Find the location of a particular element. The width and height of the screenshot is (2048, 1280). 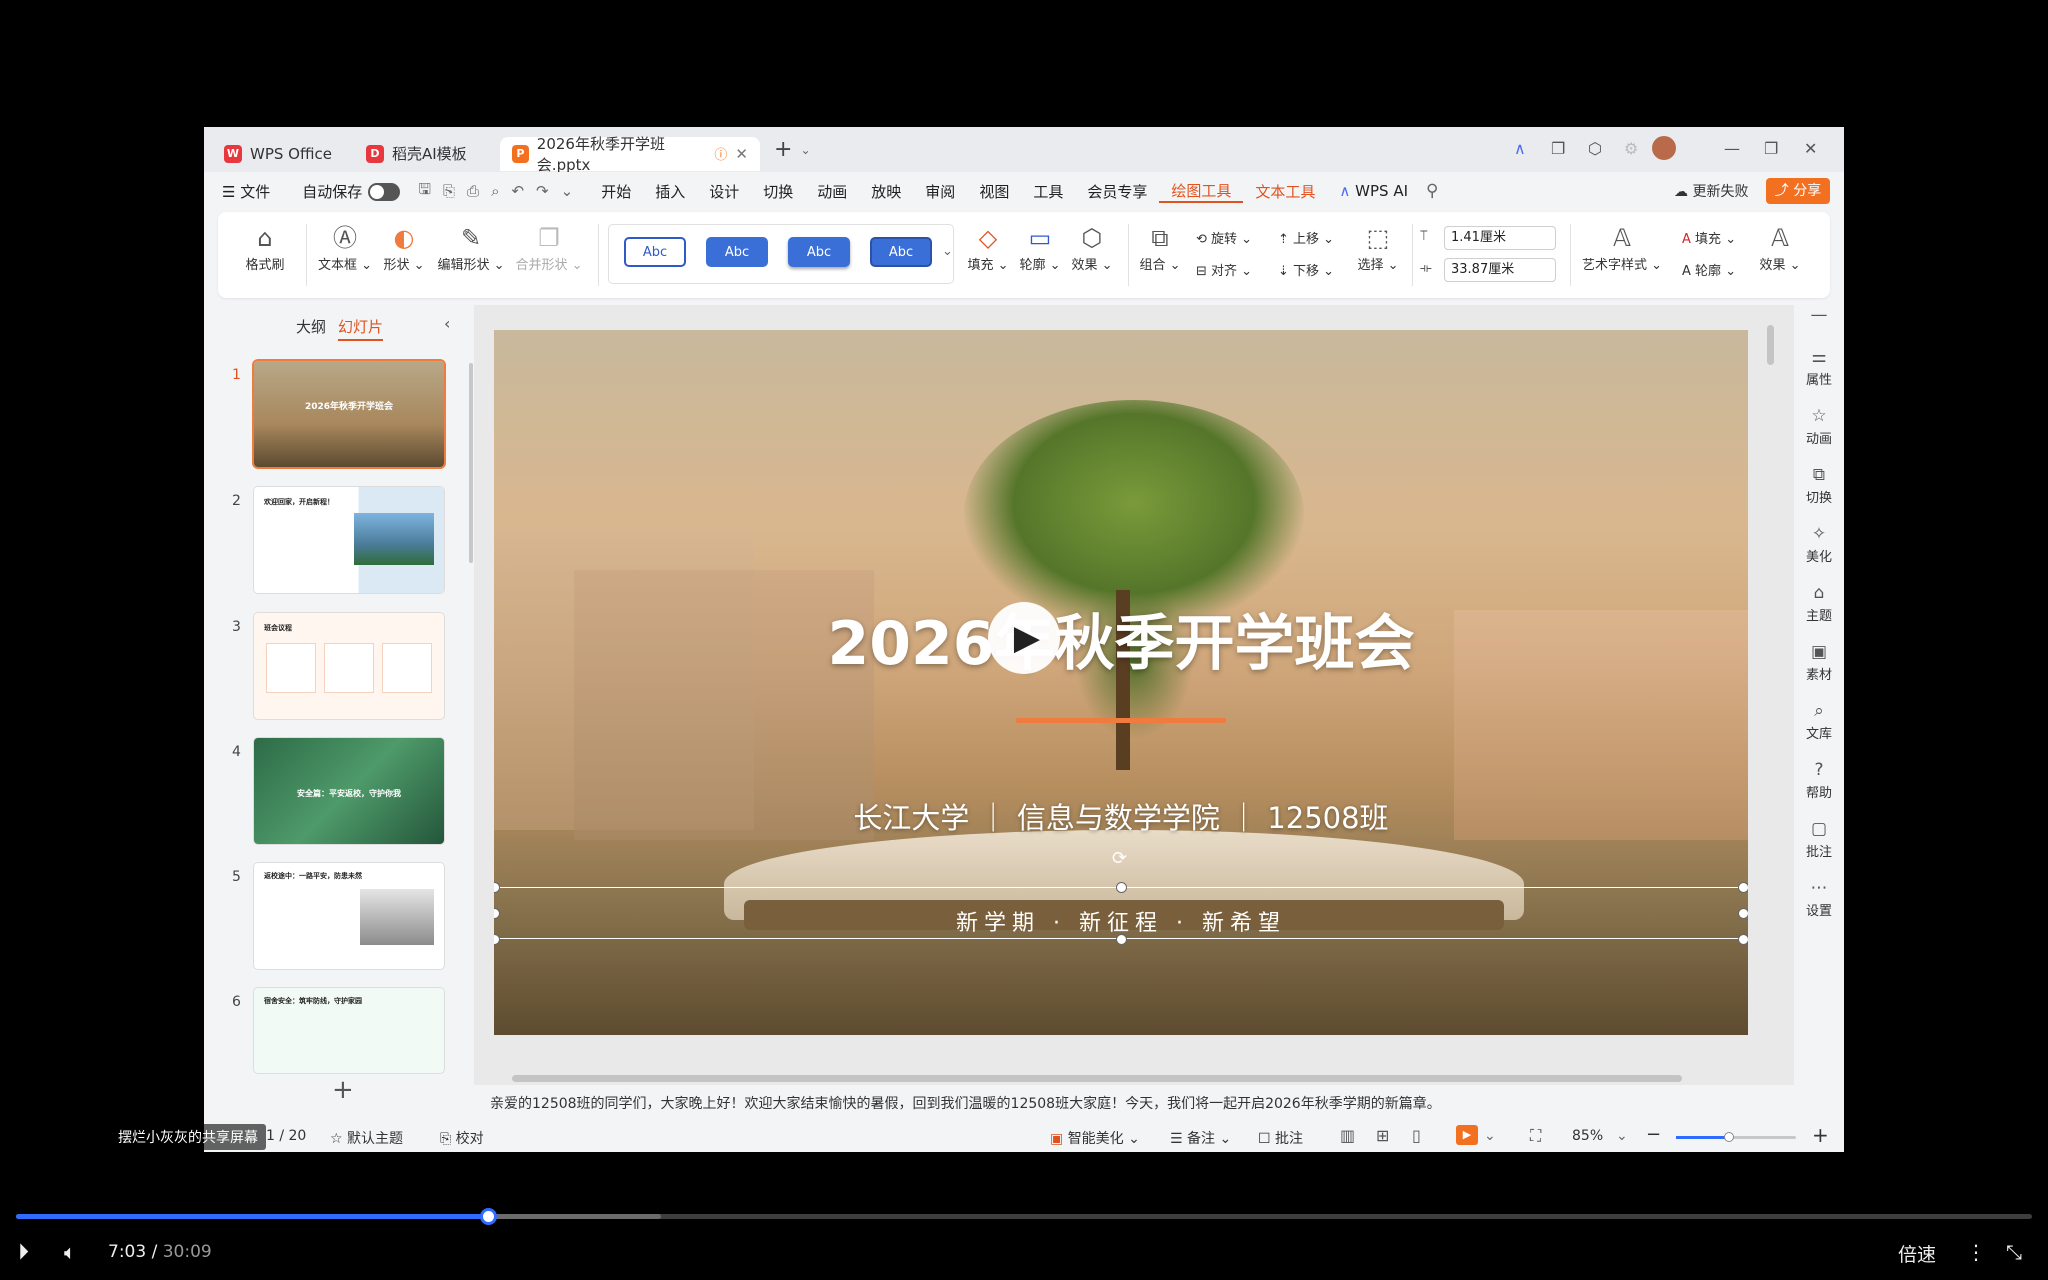

video-play-icon: ⏵ is located at coordinates (23, 1252).